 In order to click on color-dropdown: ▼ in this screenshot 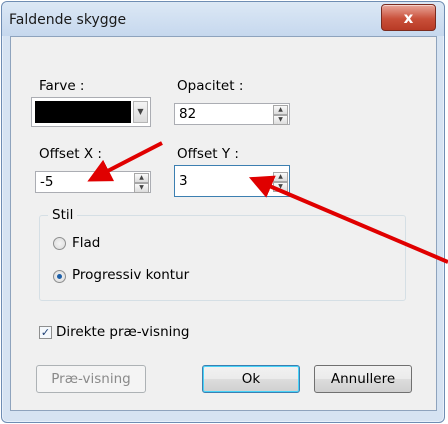, I will do `click(91, 112)`.